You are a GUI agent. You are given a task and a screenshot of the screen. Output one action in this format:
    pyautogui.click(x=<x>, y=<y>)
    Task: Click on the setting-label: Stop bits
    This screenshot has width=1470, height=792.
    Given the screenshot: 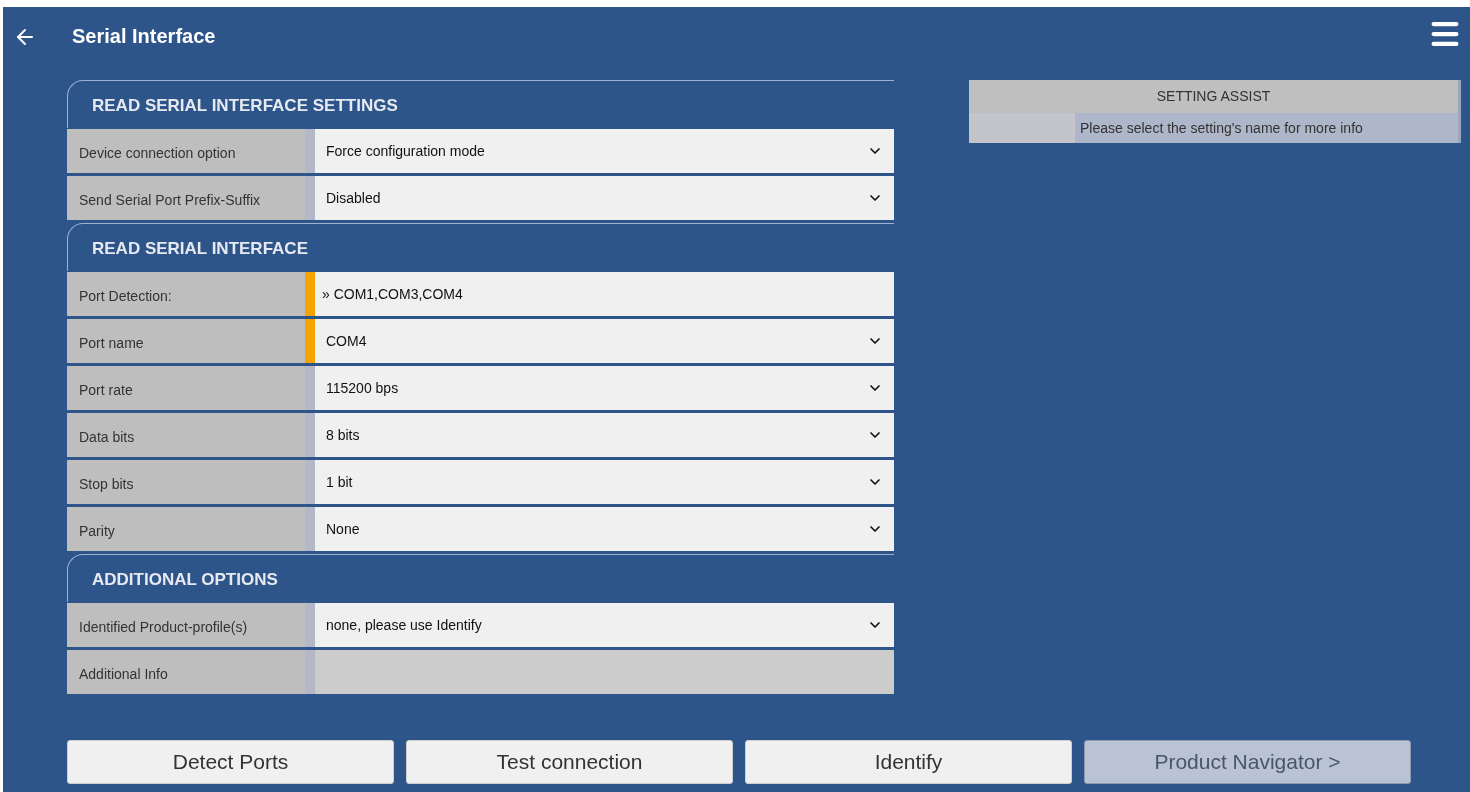 What is the action you would take?
    pyautogui.click(x=186, y=482)
    